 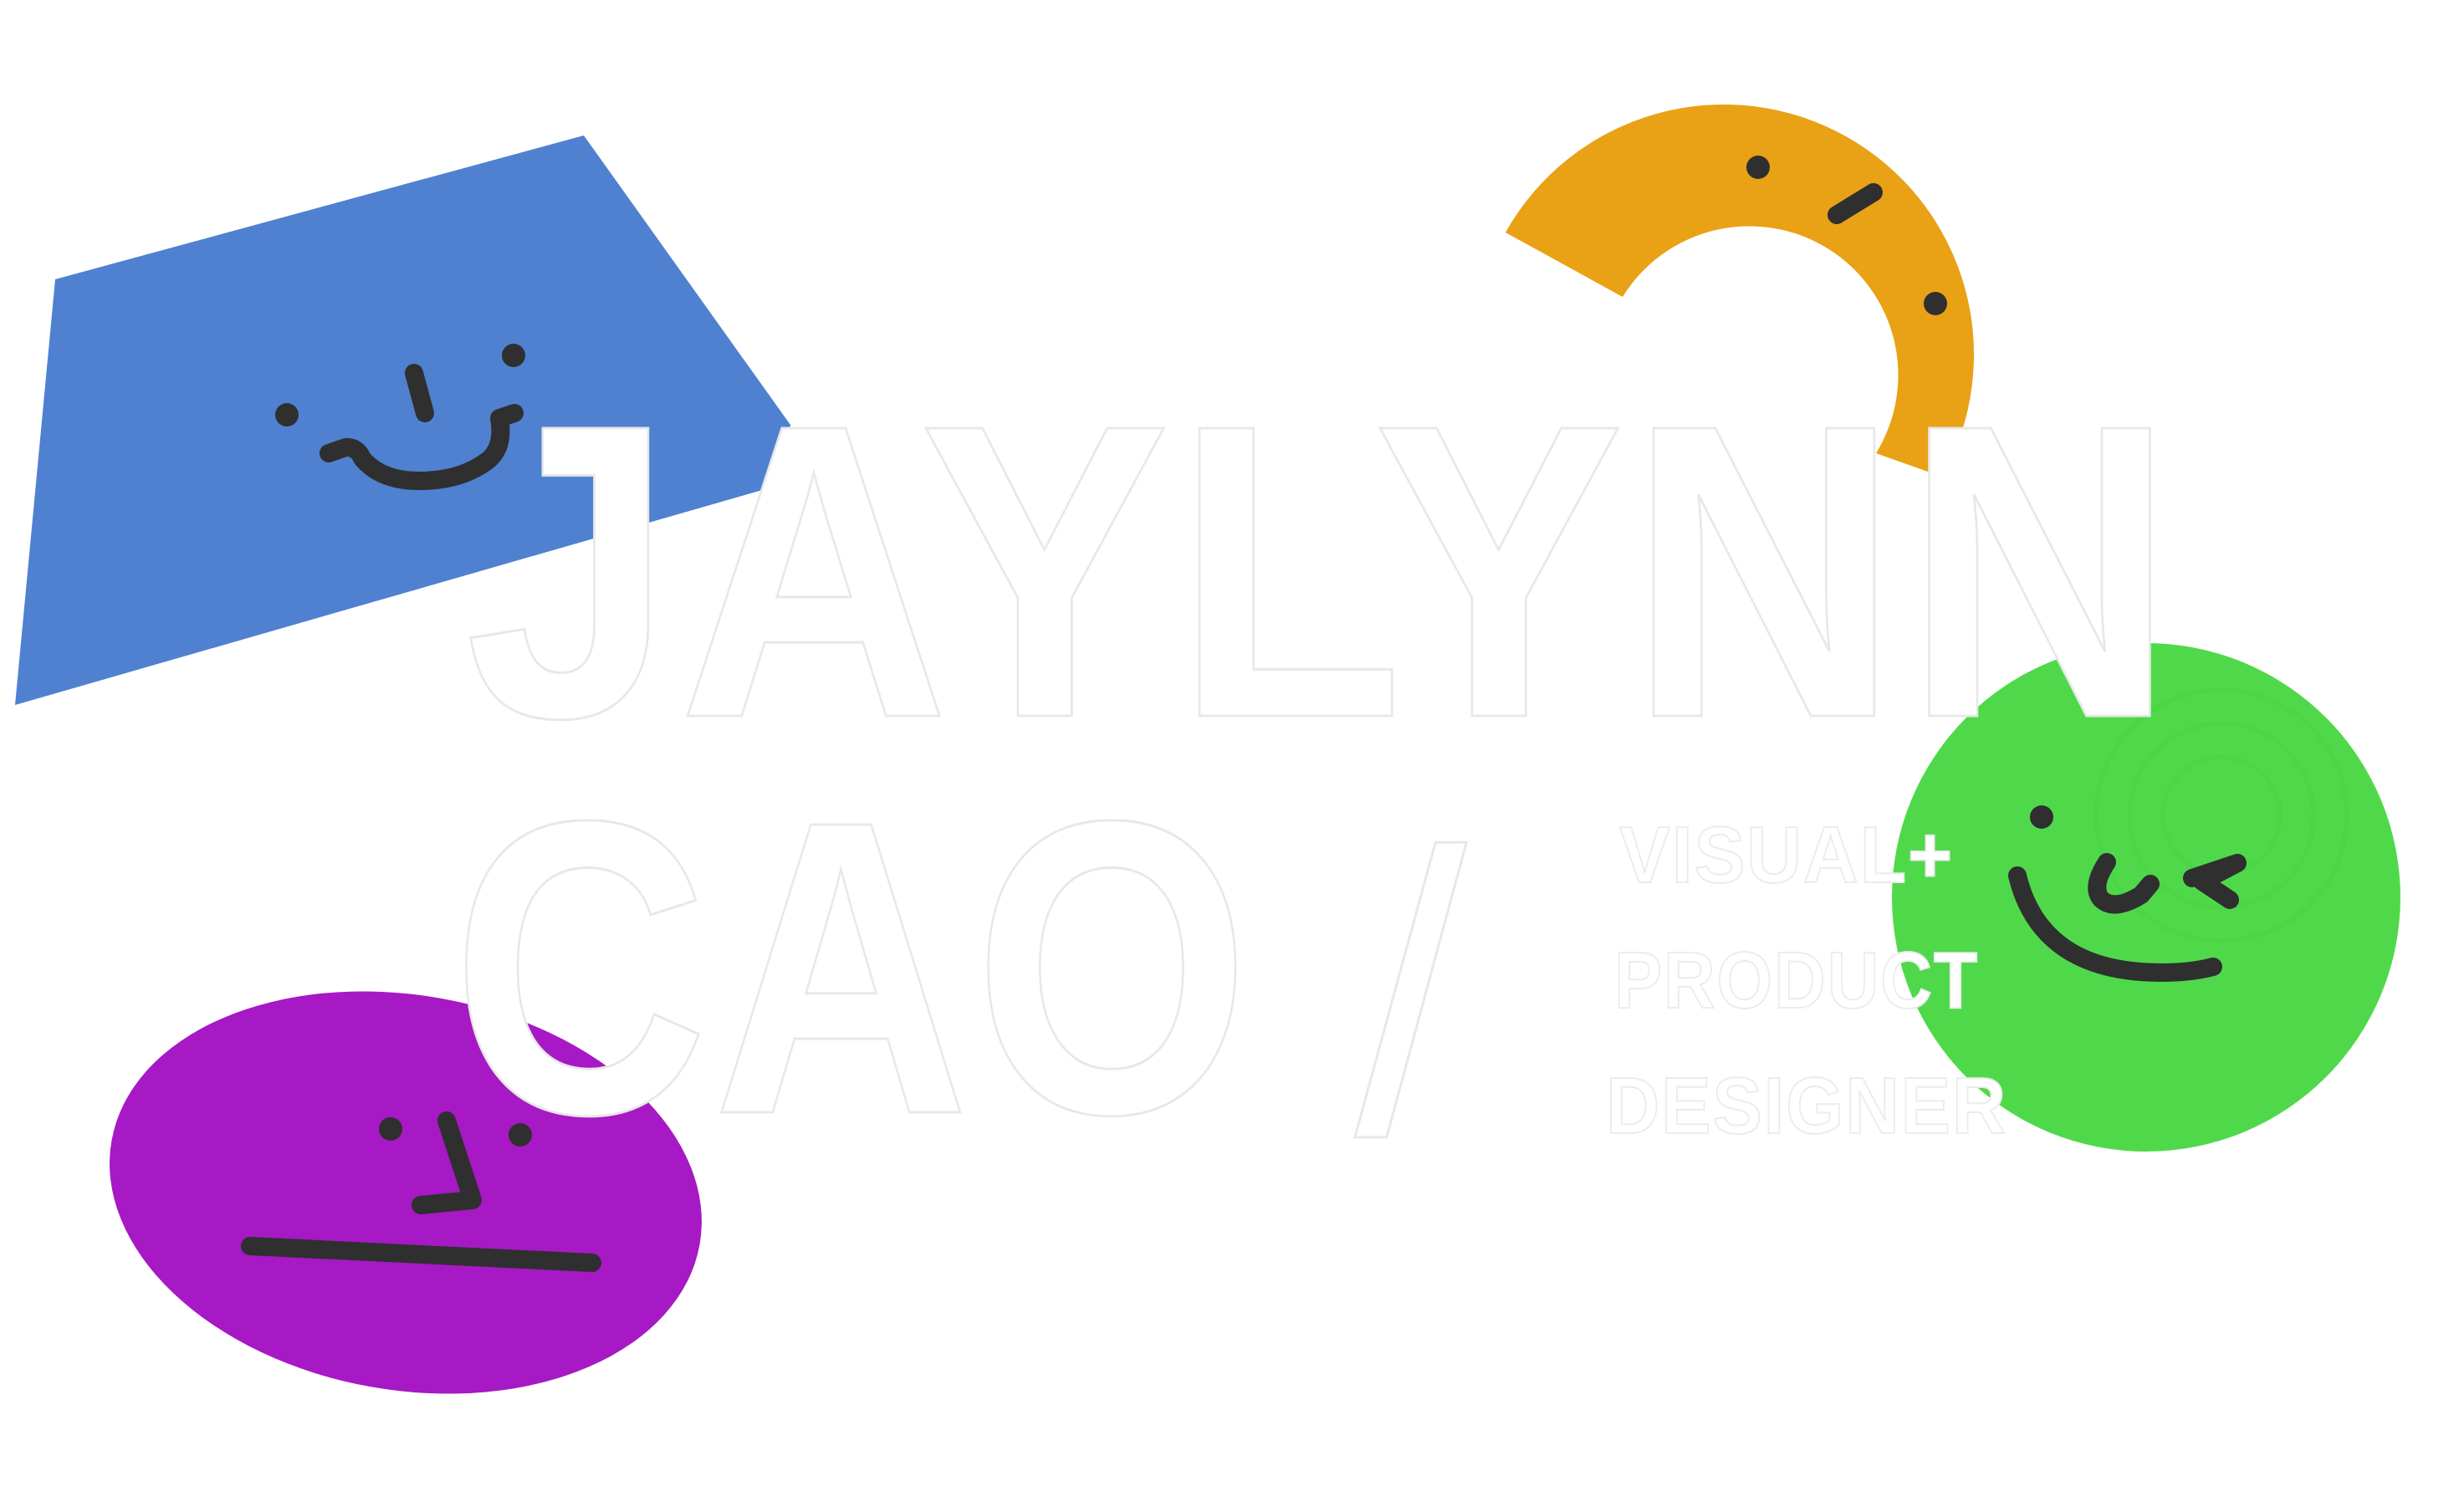 What do you see at coordinates (1796, 980) in the screenshot?
I see `role-line-product: PRODUCT` at bounding box center [1796, 980].